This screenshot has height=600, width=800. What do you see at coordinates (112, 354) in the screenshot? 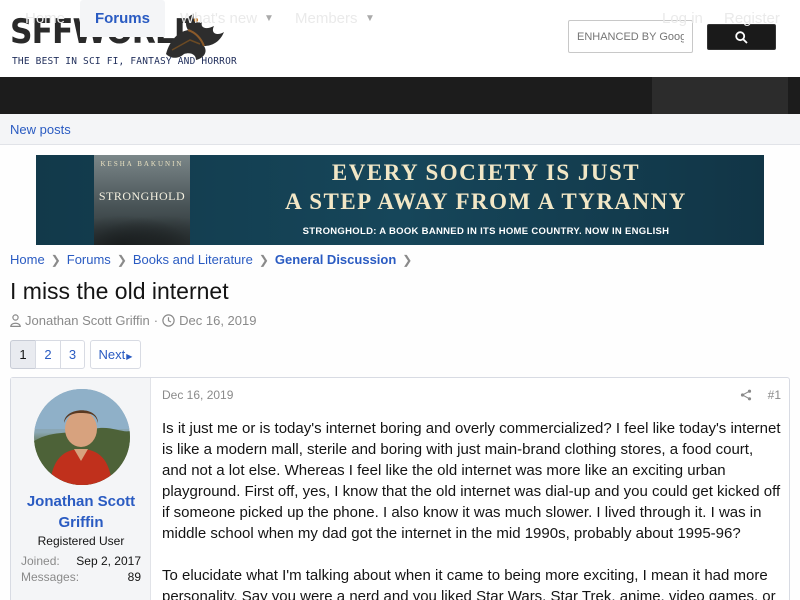
I see `next-label: Next` at bounding box center [112, 354].